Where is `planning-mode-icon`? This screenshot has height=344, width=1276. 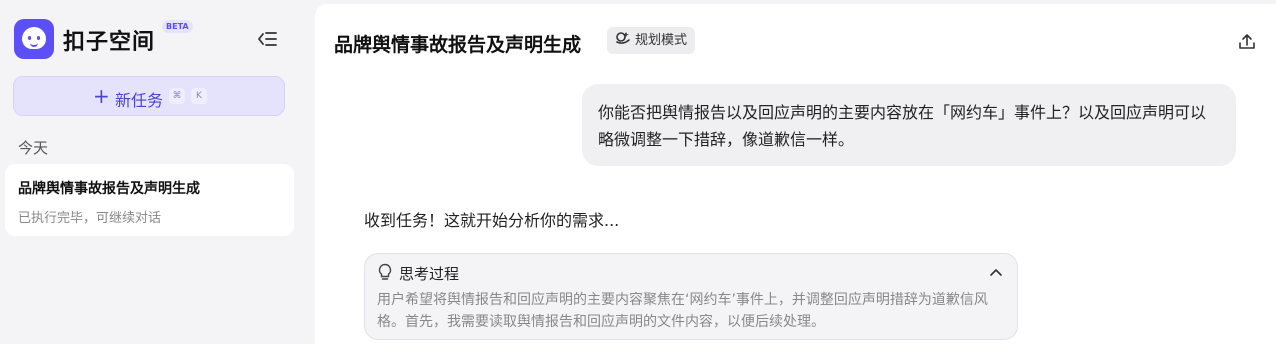 planning-mode-icon is located at coordinates (623, 40).